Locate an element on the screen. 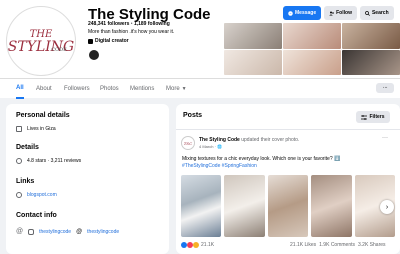 This screenshot has height=254, width=400. threads-icon: @ is located at coordinates (79, 231).